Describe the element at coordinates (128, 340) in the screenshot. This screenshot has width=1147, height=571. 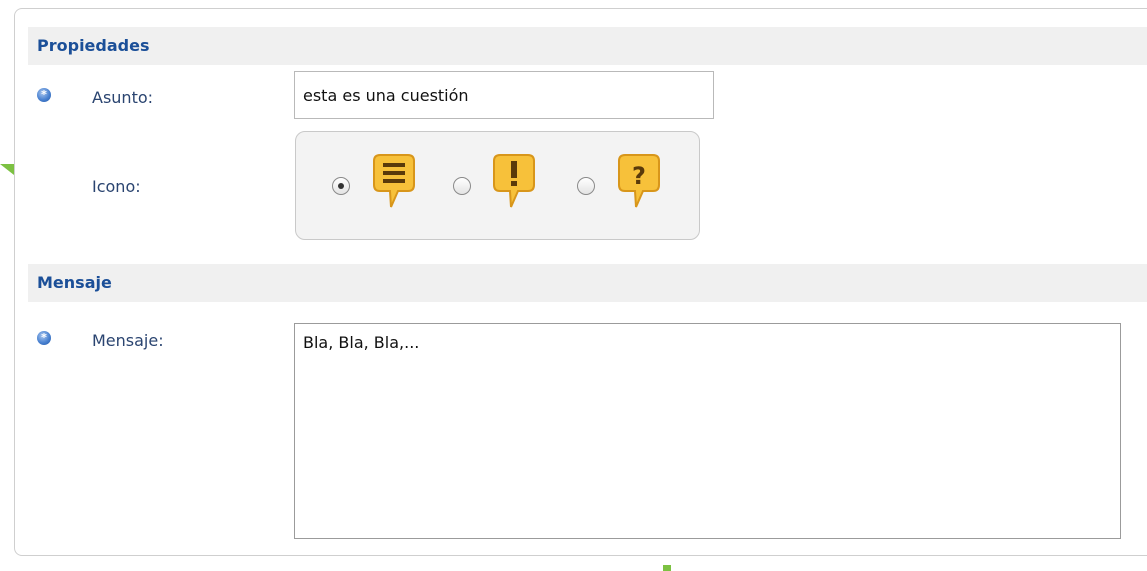
I see `message-label: Mensaje:` at that location.